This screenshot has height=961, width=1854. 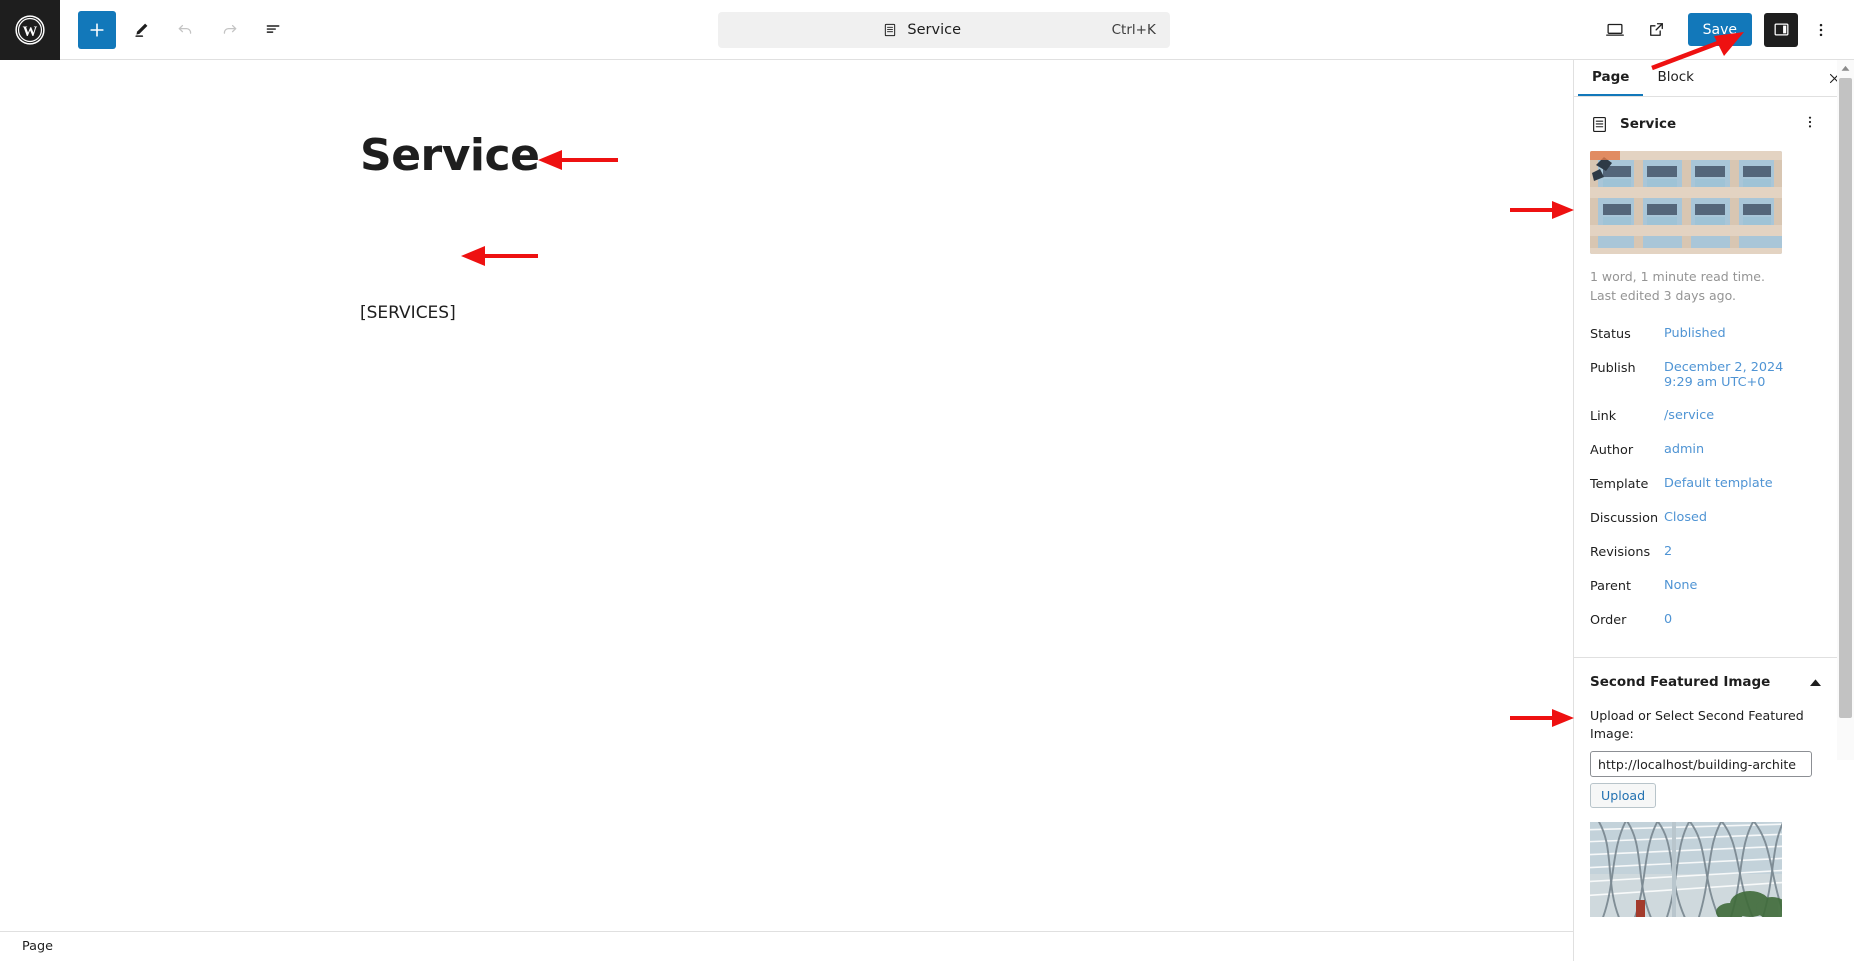 I want to click on undo-button, so click(x=185, y=30).